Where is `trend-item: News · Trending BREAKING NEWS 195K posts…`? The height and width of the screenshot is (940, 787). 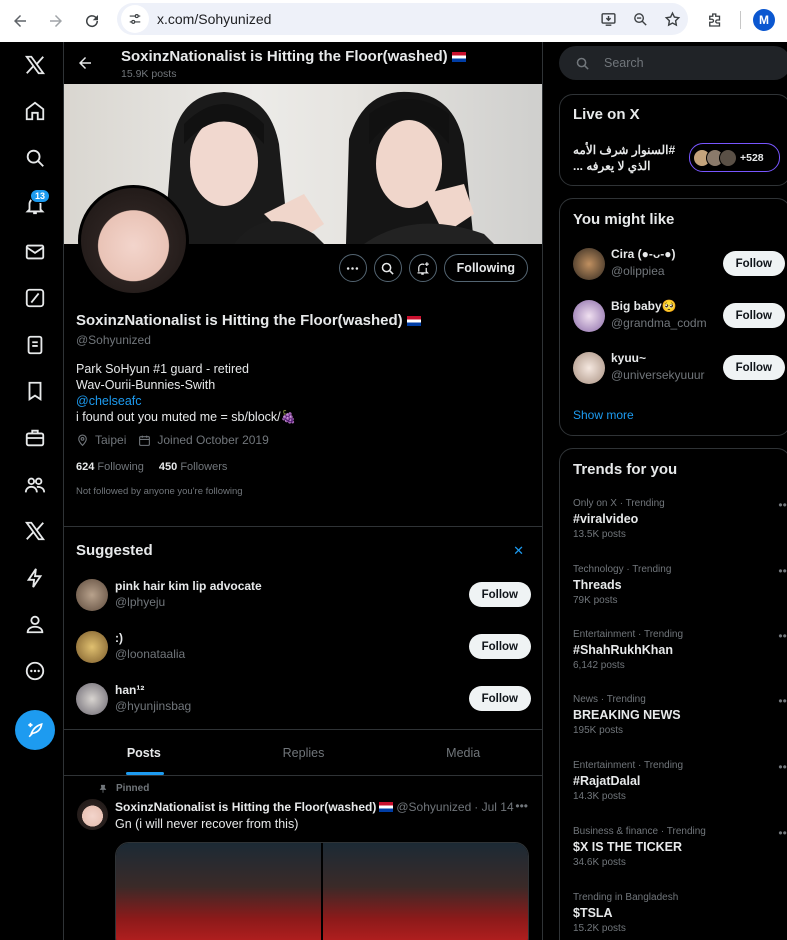
trend-item: News · Trending BREAKING NEWS 195K posts… is located at coordinates (680, 715).